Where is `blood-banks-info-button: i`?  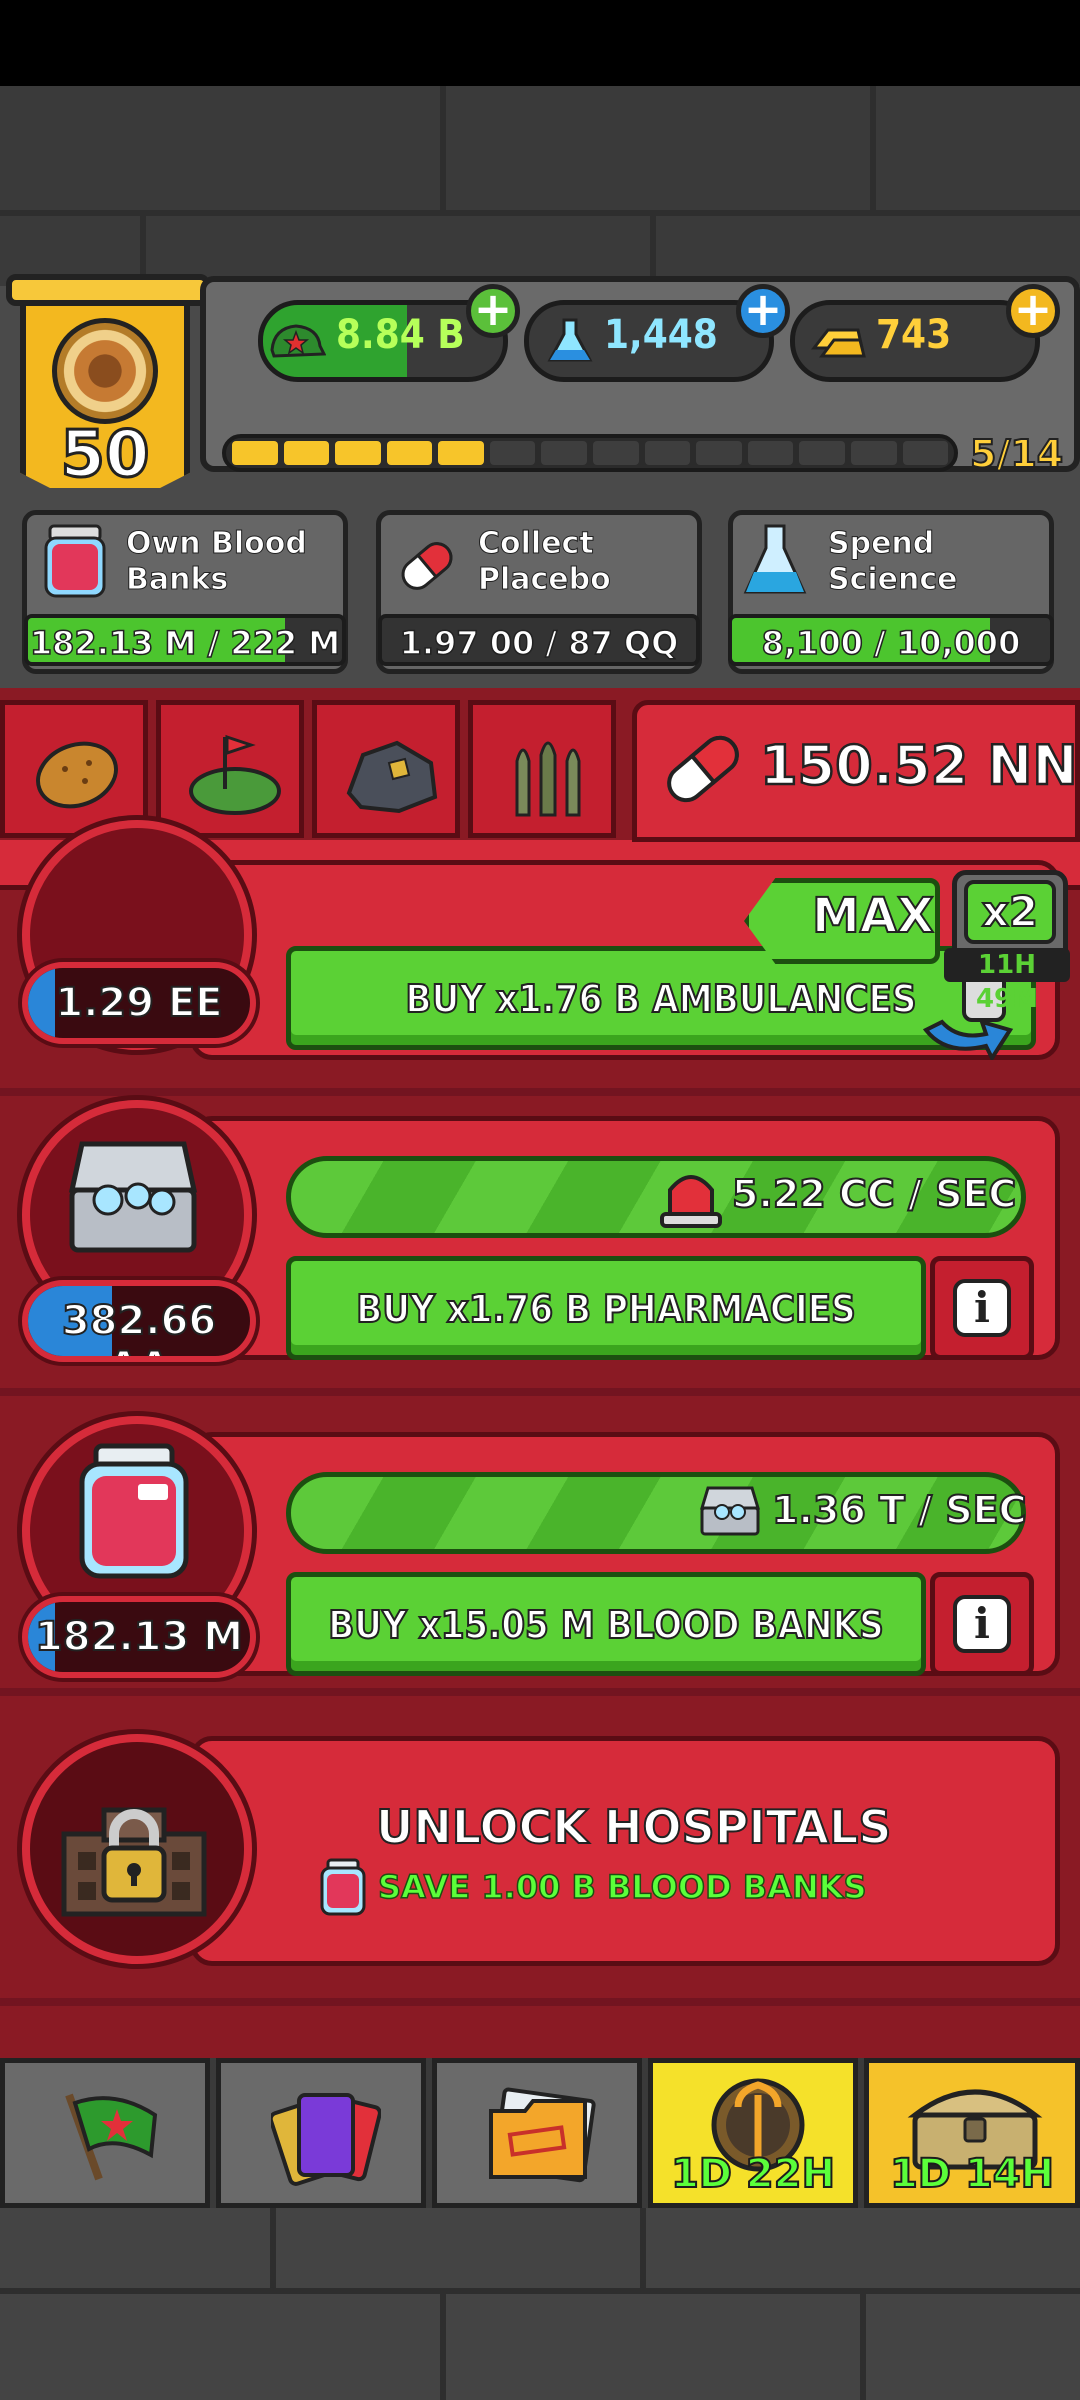
blood-banks-info-button: i is located at coordinates (982, 1624).